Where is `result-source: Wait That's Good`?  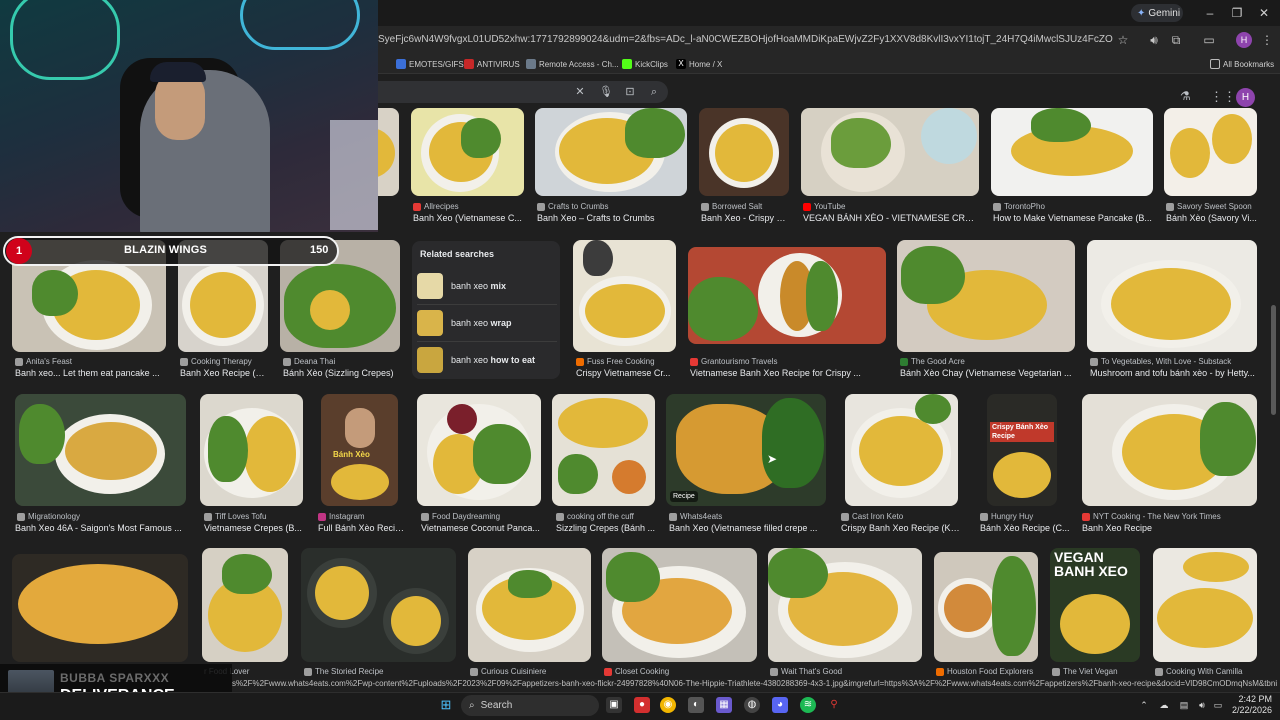 result-source: Wait That's Good is located at coordinates (845, 671).